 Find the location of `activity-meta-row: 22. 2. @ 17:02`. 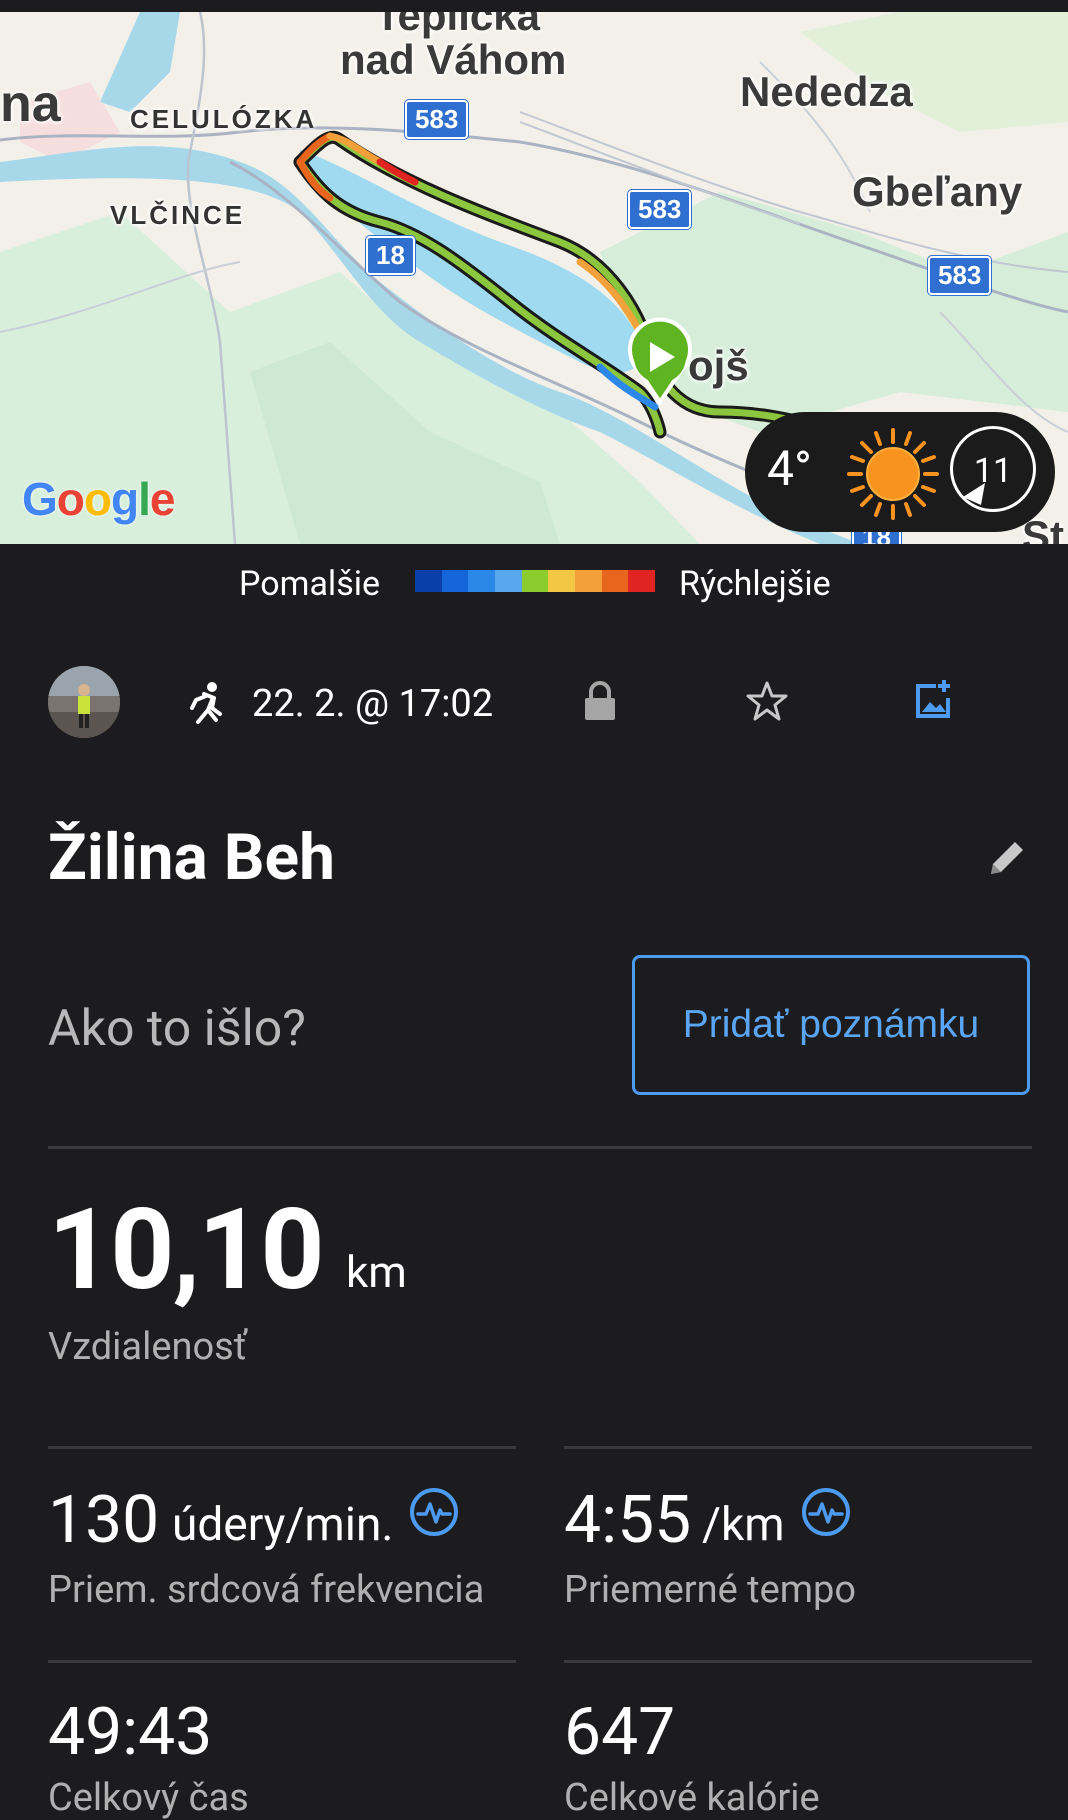

activity-meta-row: 22. 2. @ 17:02 is located at coordinates (534, 704).